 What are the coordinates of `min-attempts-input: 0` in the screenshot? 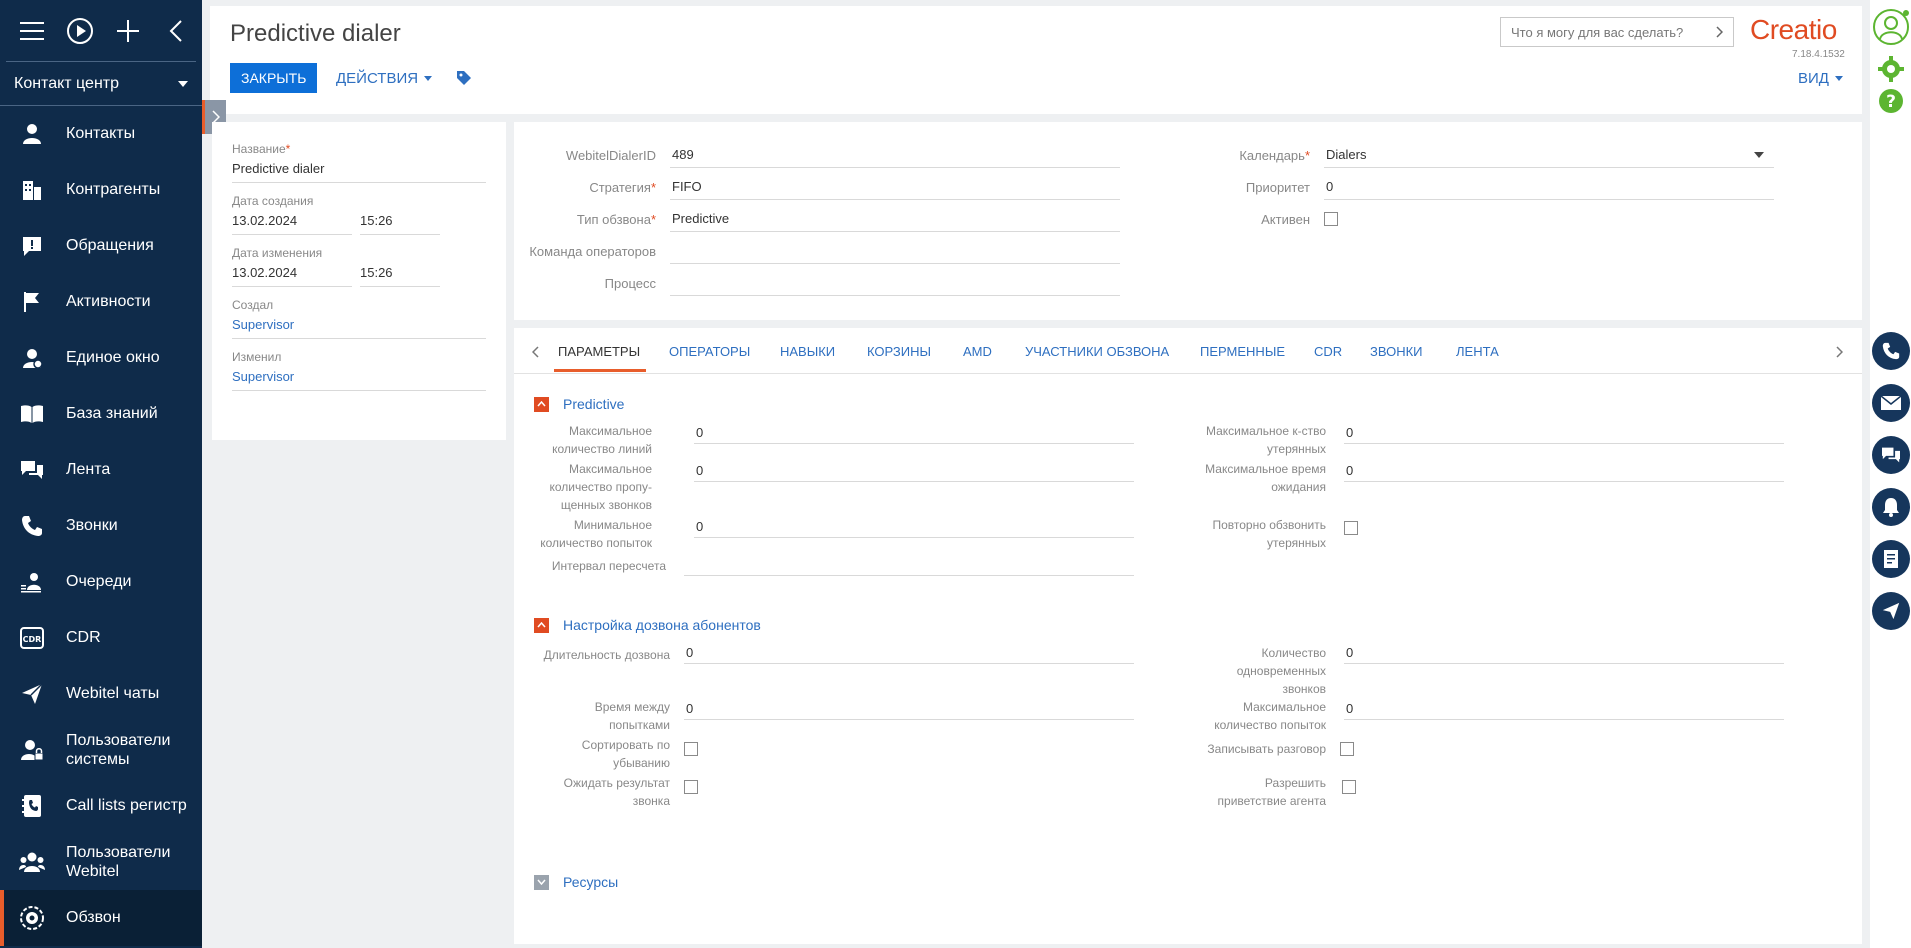 It's located at (914, 527).